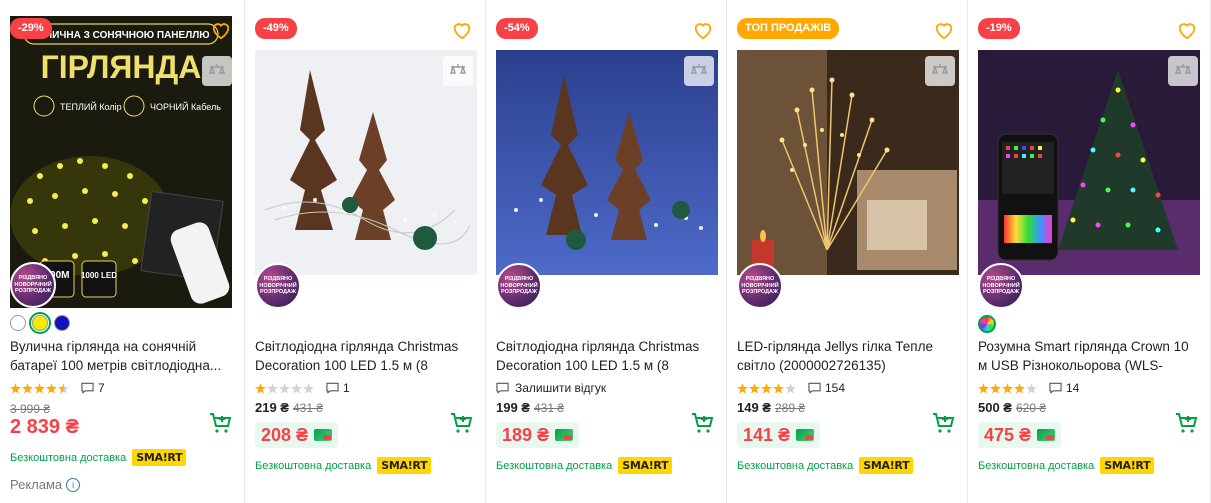  I want to click on price-row: 149 ₴ 289 ₴, so click(771, 407).